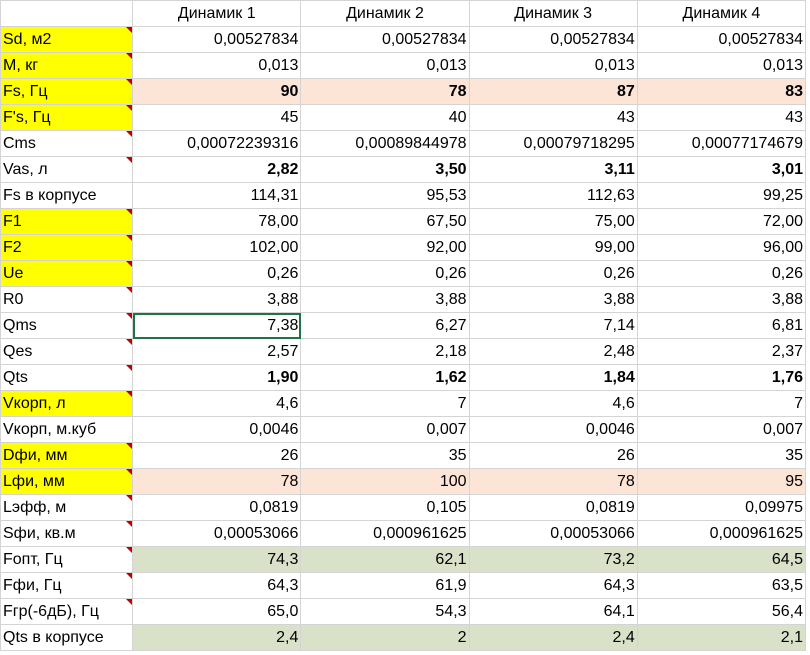 The width and height of the screenshot is (810, 655). I want to click on value-cell: 40, so click(385, 117).